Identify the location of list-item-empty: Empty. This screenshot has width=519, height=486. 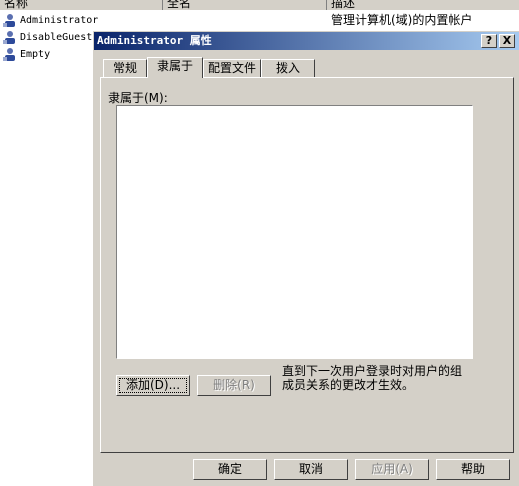
(46, 54).